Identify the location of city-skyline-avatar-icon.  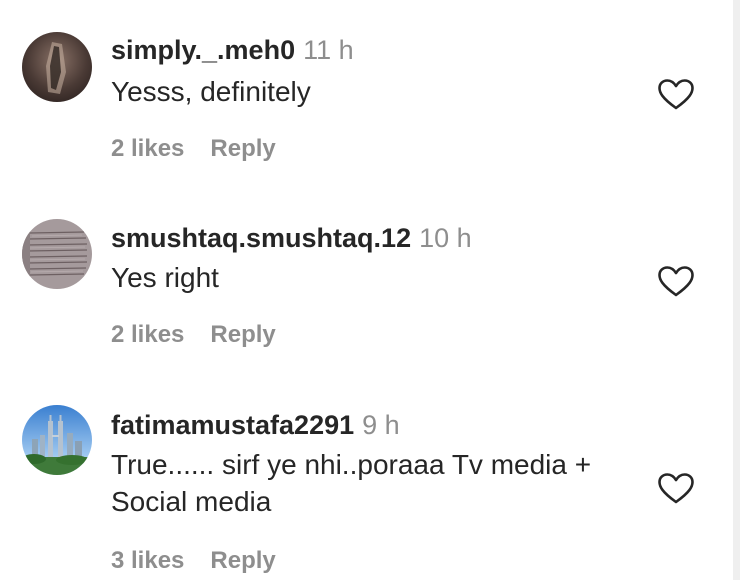
(57, 440).